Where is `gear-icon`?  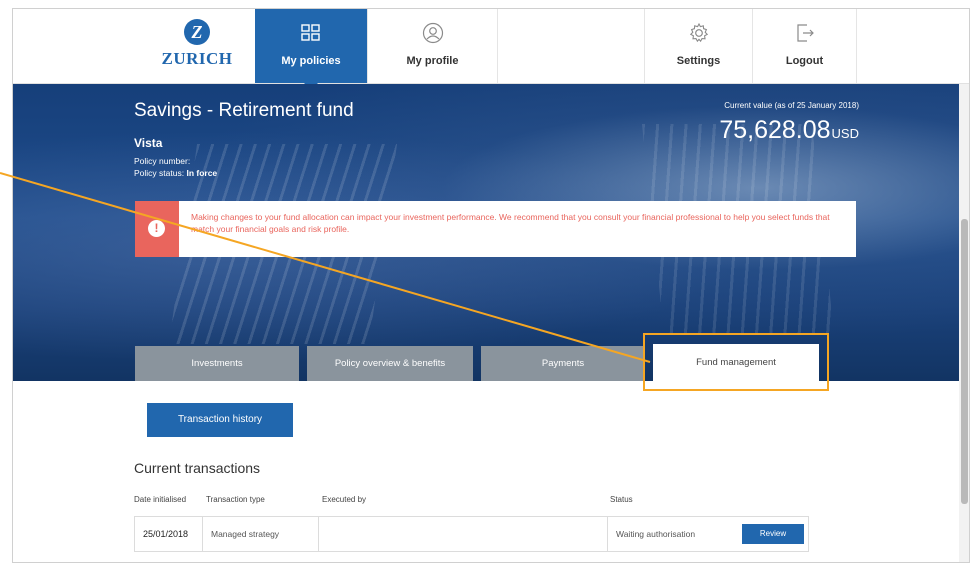
gear-icon is located at coordinates (698, 32).